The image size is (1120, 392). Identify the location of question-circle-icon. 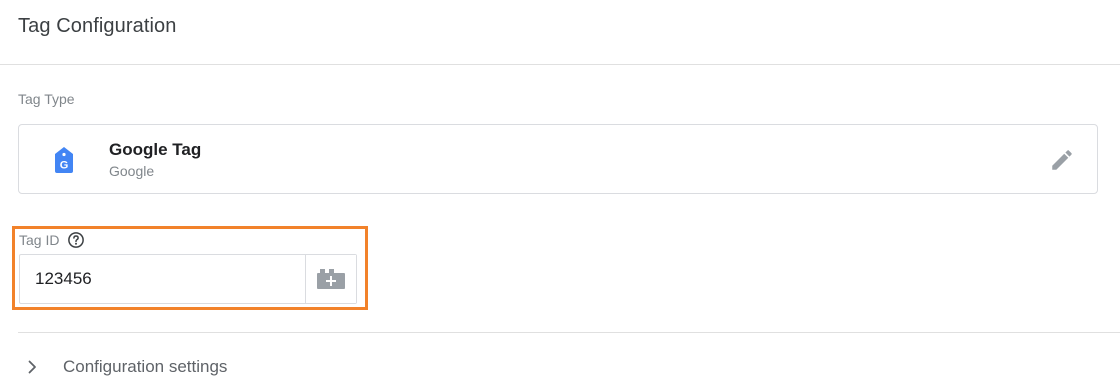
(76, 240).